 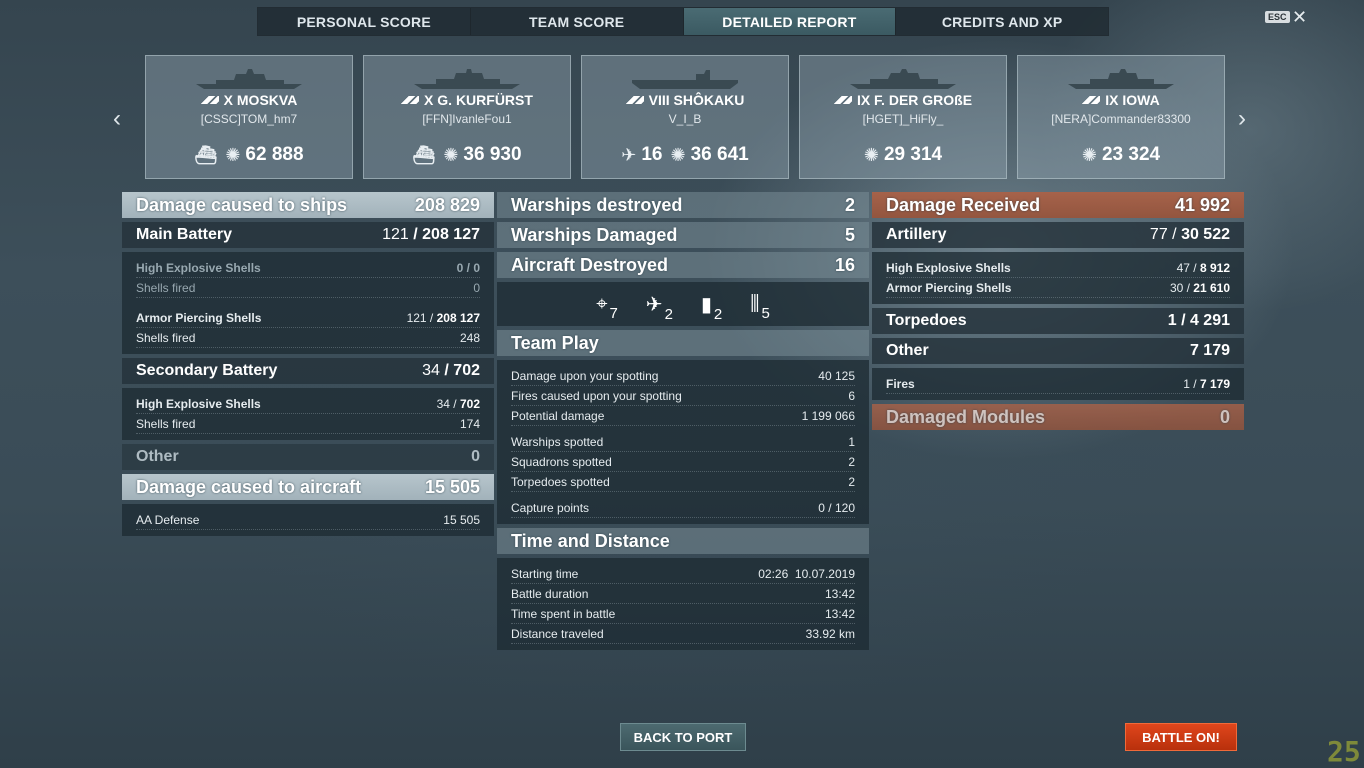 I want to click on player-name: [CSSC]TOM_hm7, so click(x=249, y=119).